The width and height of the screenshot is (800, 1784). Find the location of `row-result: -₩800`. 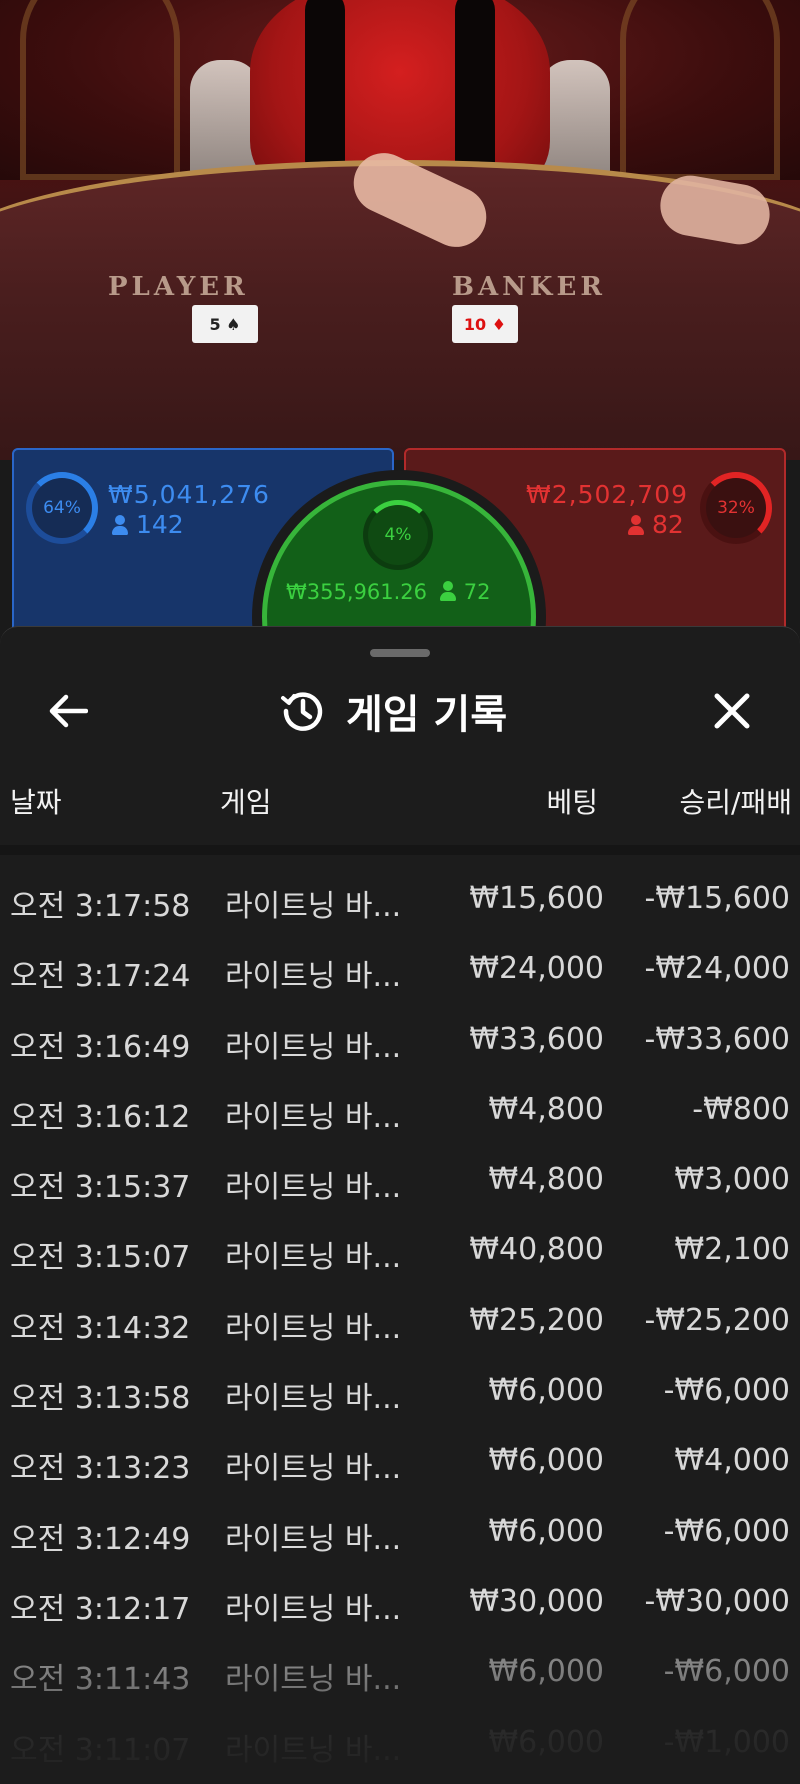

row-result: -₩800 is located at coordinates (741, 1109).